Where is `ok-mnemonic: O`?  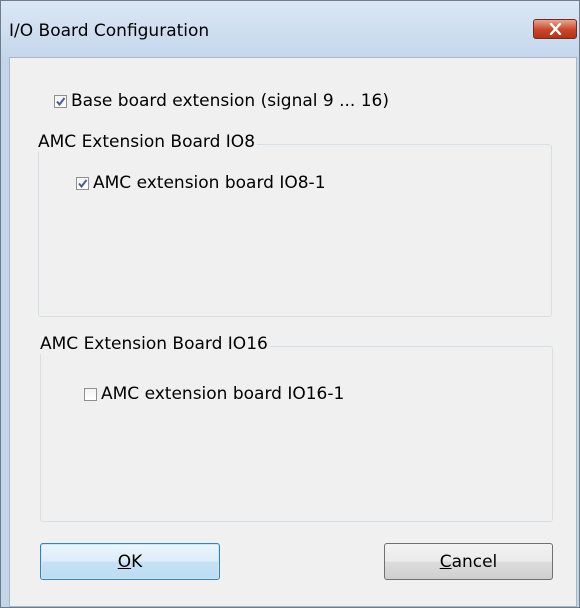 ok-mnemonic: O is located at coordinates (124, 561).